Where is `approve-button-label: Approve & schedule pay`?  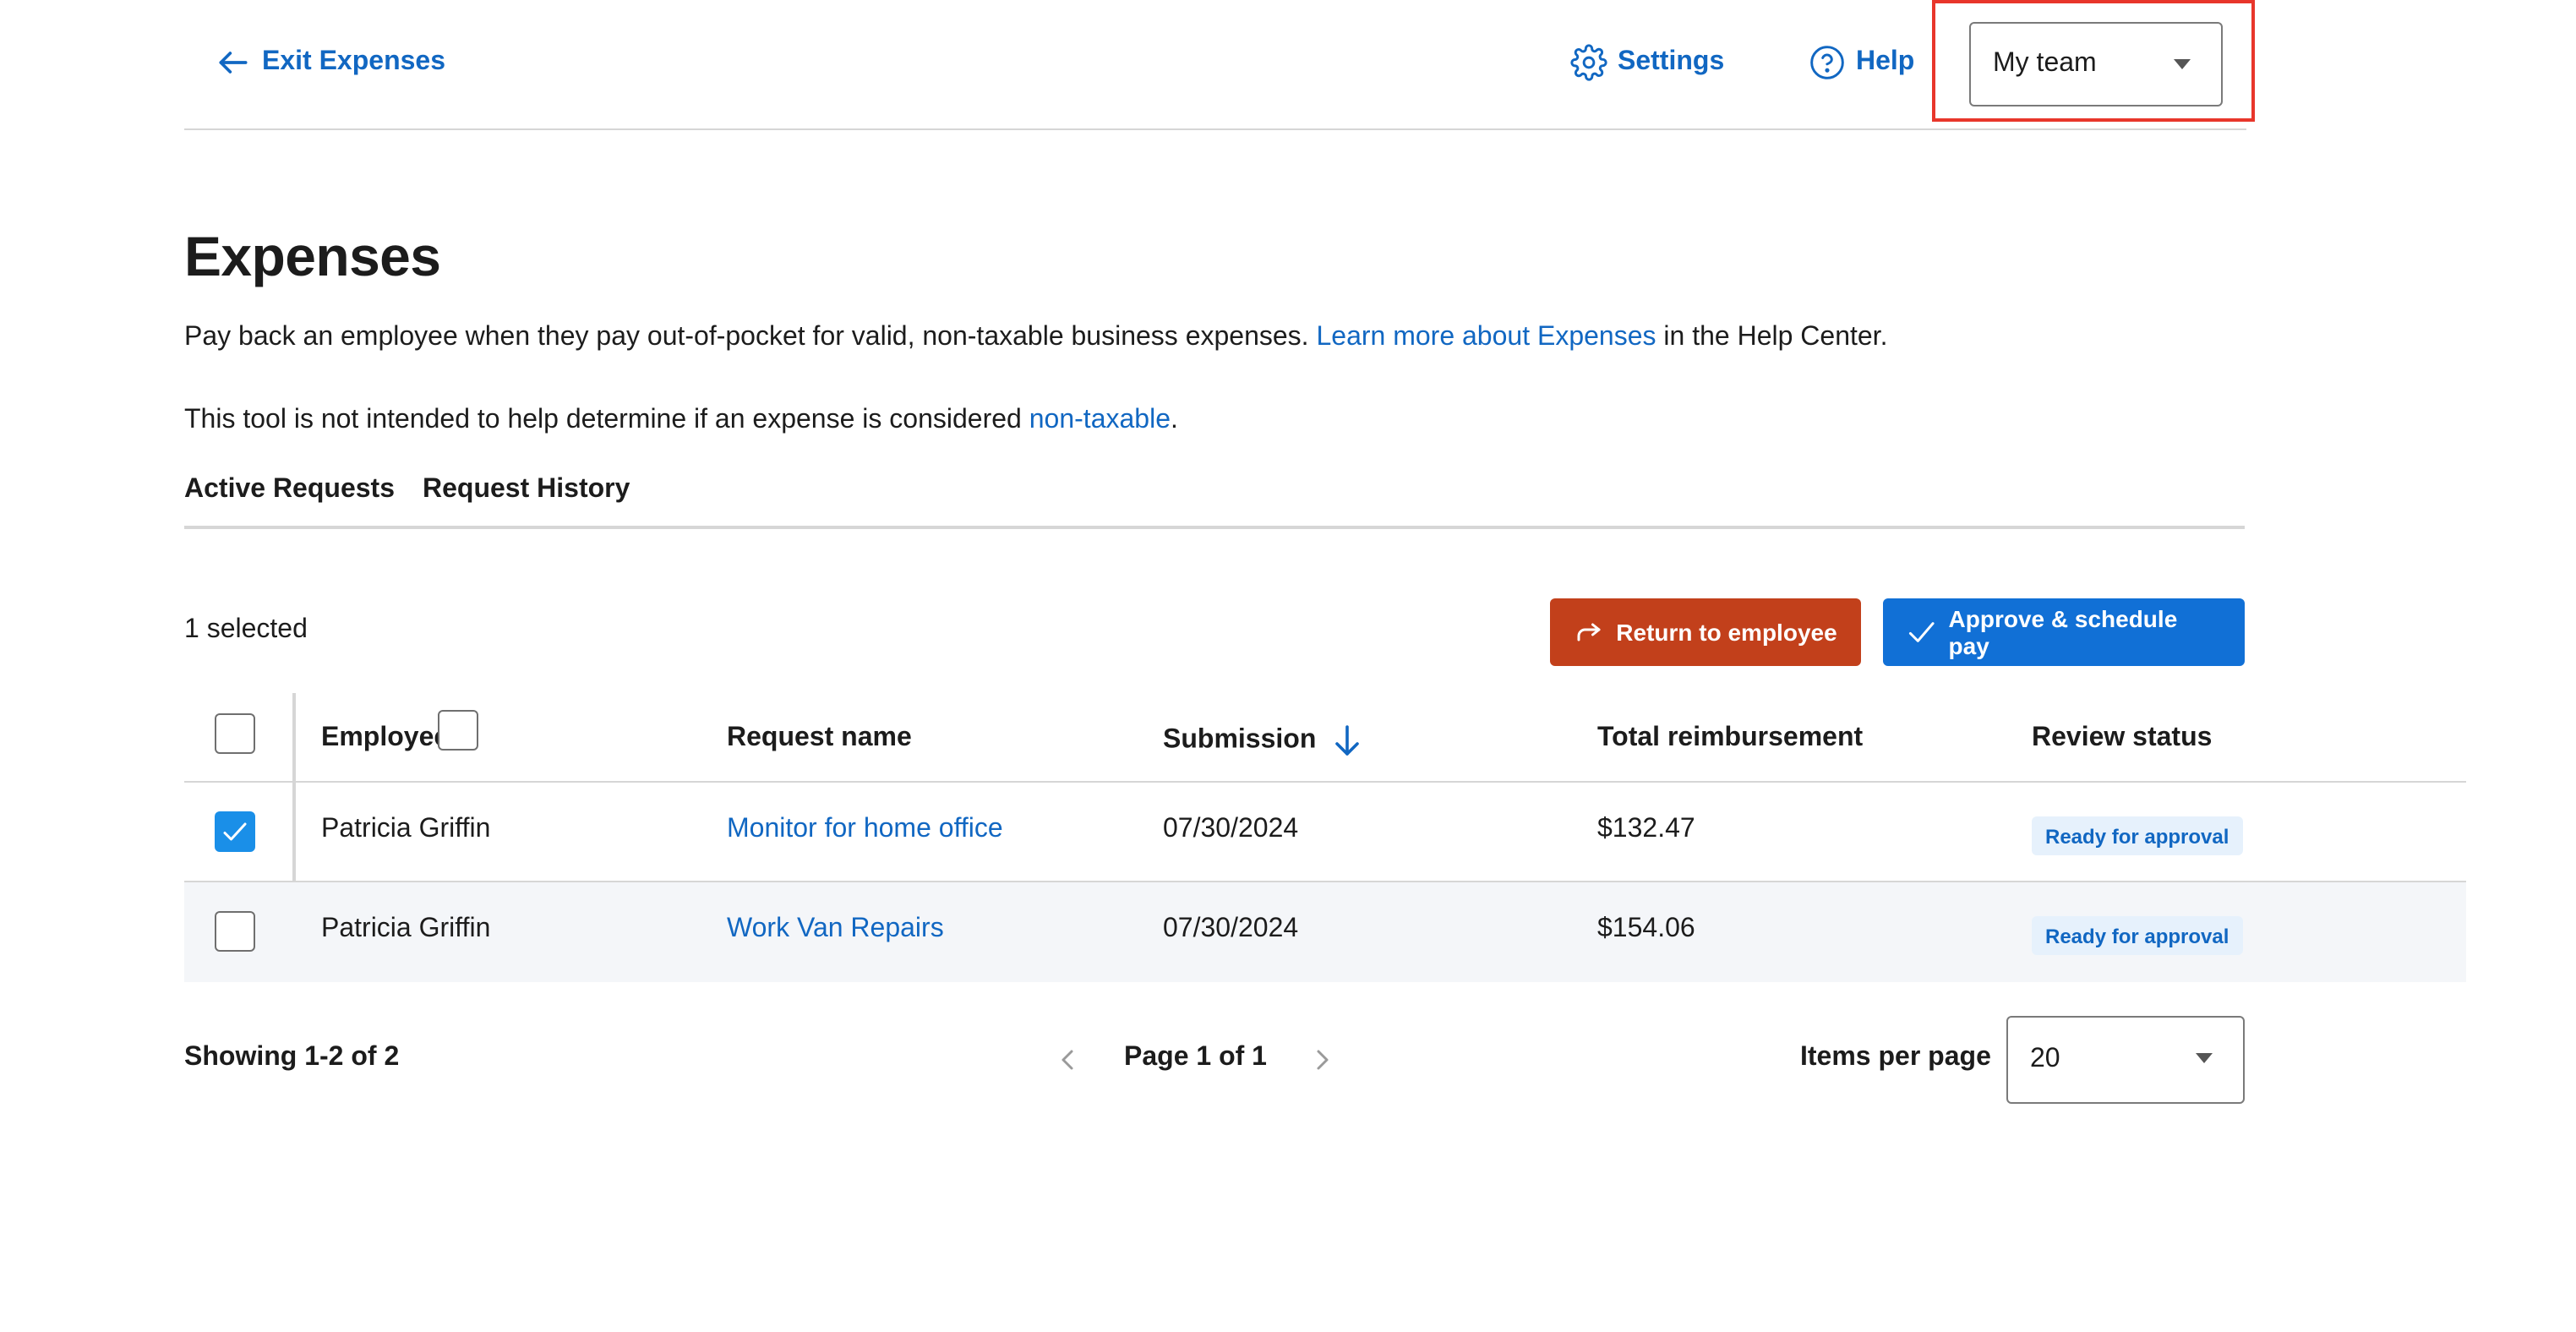
approve-button-label: Approve & schedule pay is located at coordinates (2063, 632).